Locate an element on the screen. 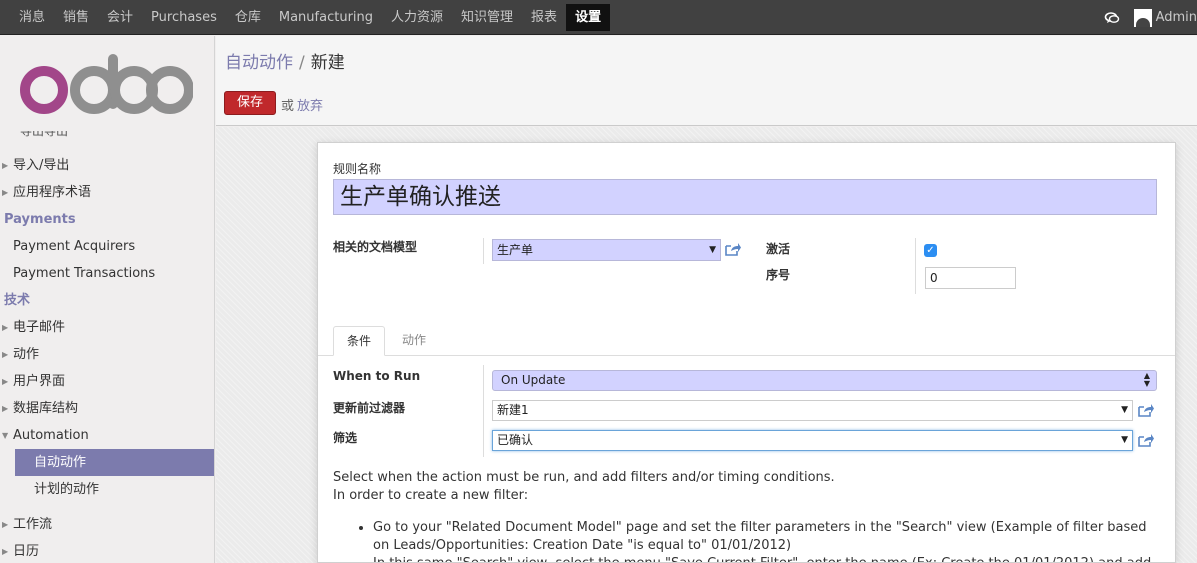  sequence-label: 序号 is located at coordinates (778, 275).